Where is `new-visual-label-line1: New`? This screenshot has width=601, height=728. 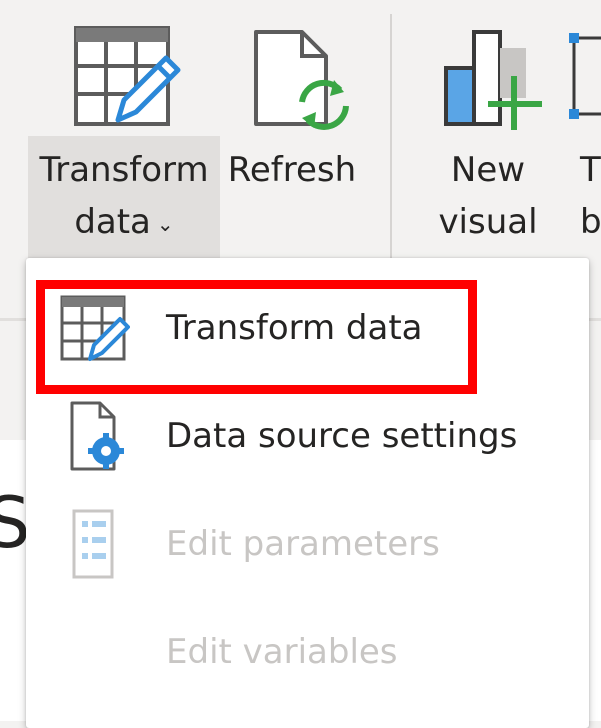 new-visual-label-line1: New is located at coordinates (488, 170).